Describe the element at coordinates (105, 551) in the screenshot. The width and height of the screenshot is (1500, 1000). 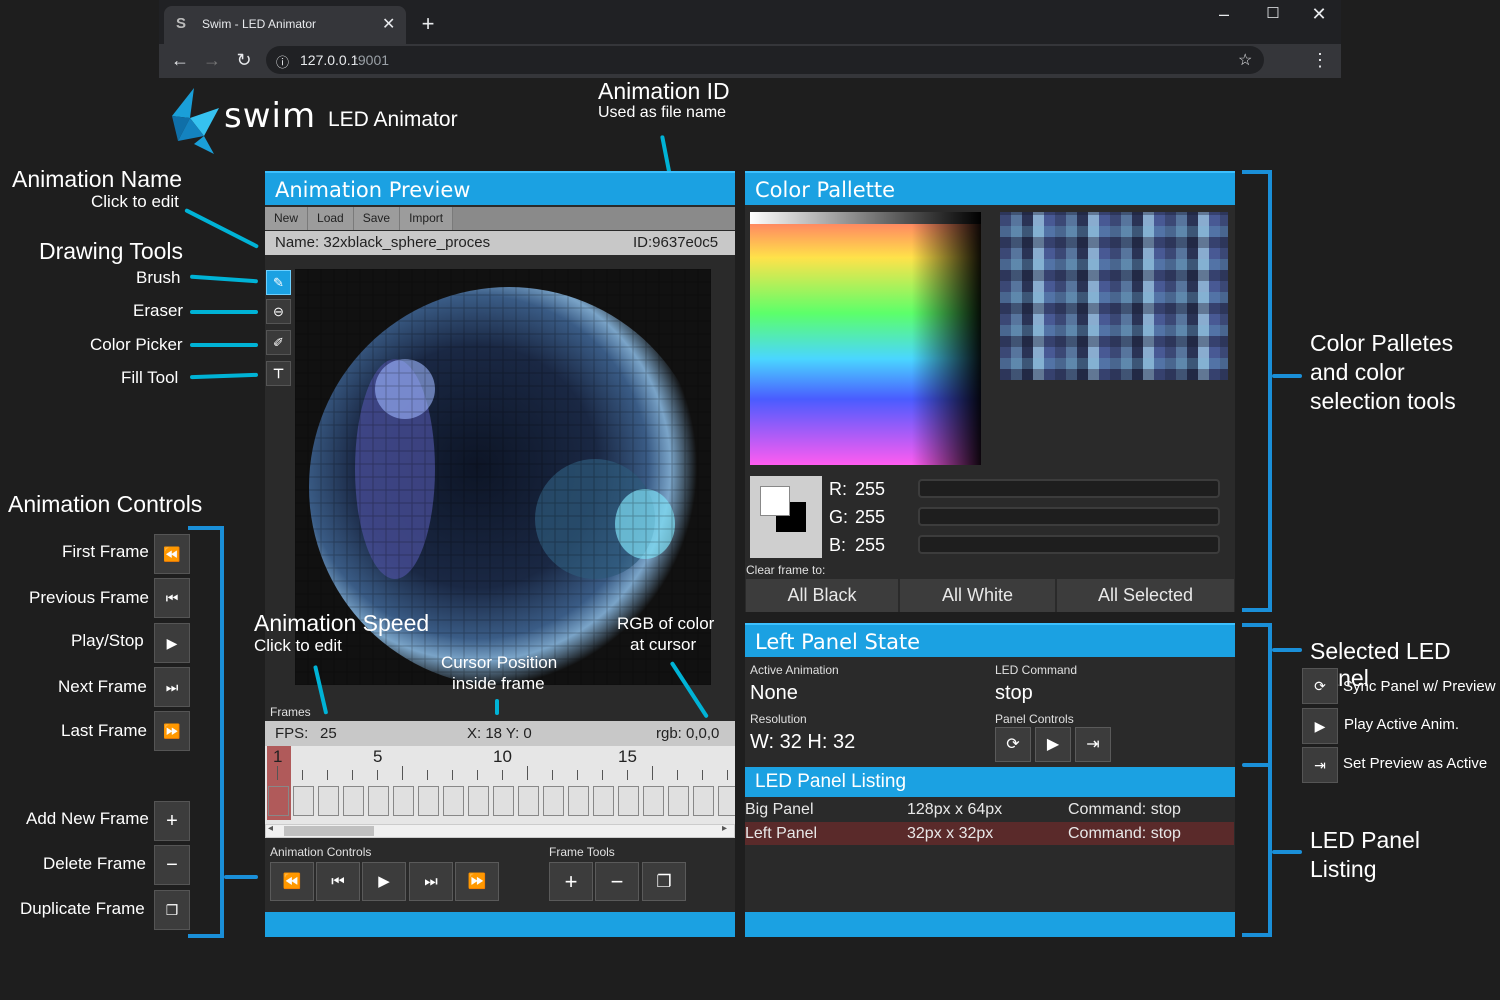
I see `annotation-first-frame: First Frame` at that location.